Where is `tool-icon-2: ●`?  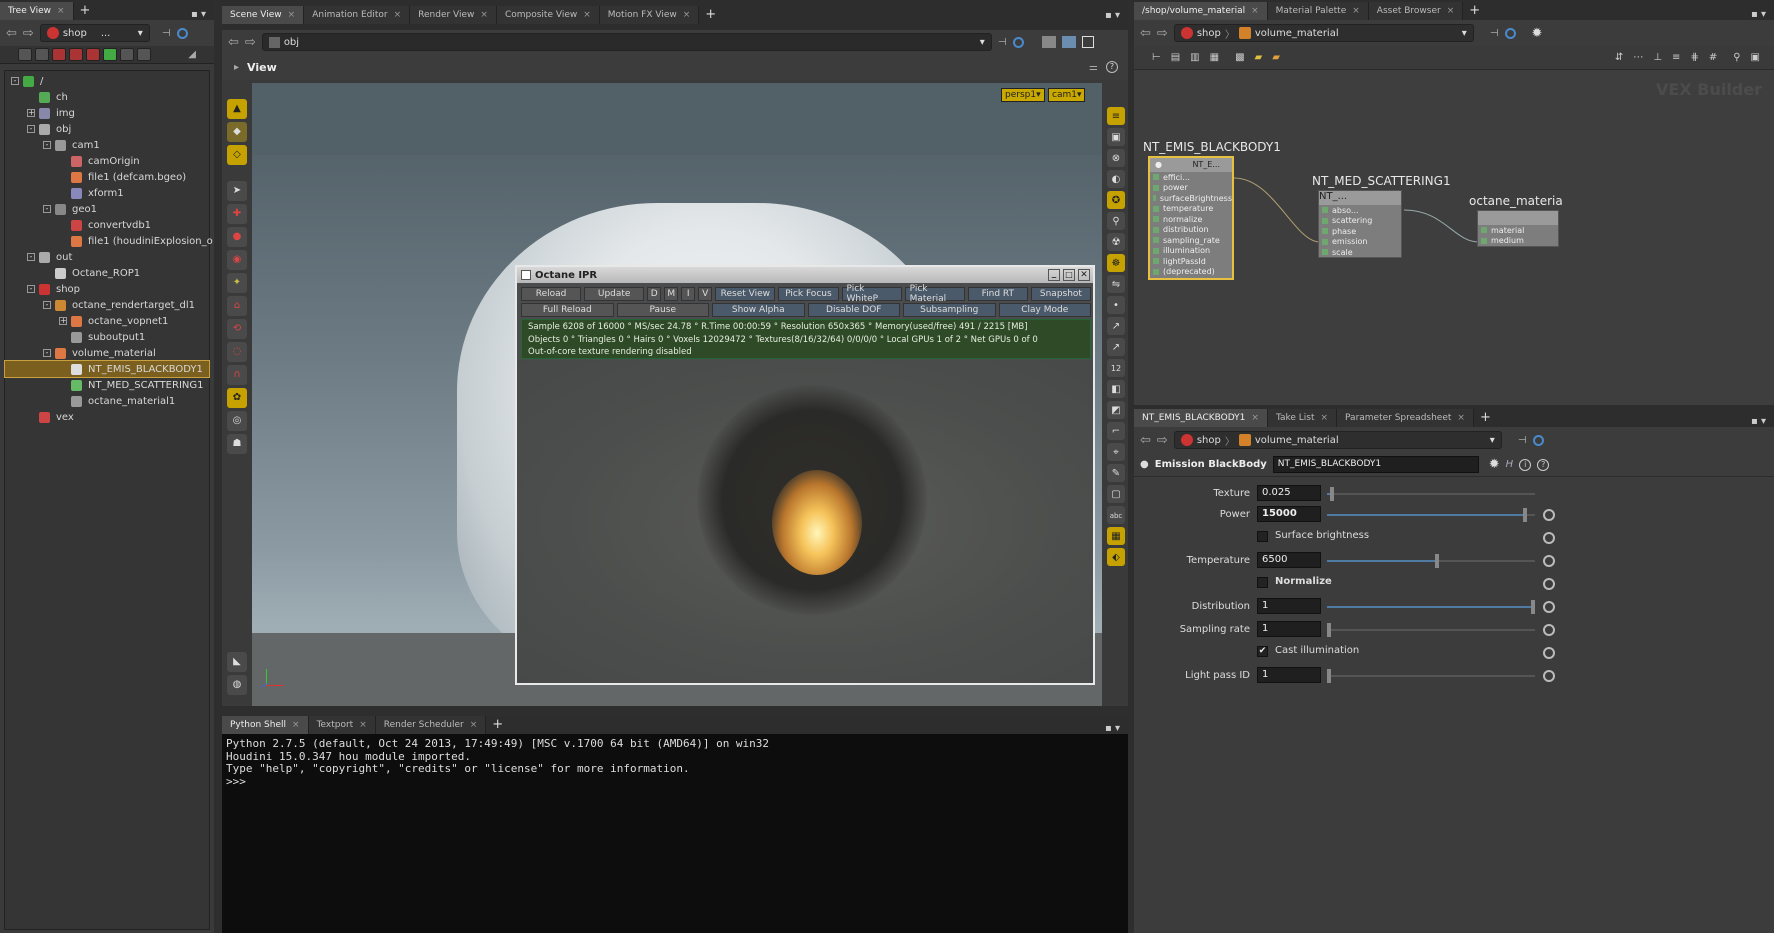
tool-icon-2: ● is located at coordinates (237, 237).